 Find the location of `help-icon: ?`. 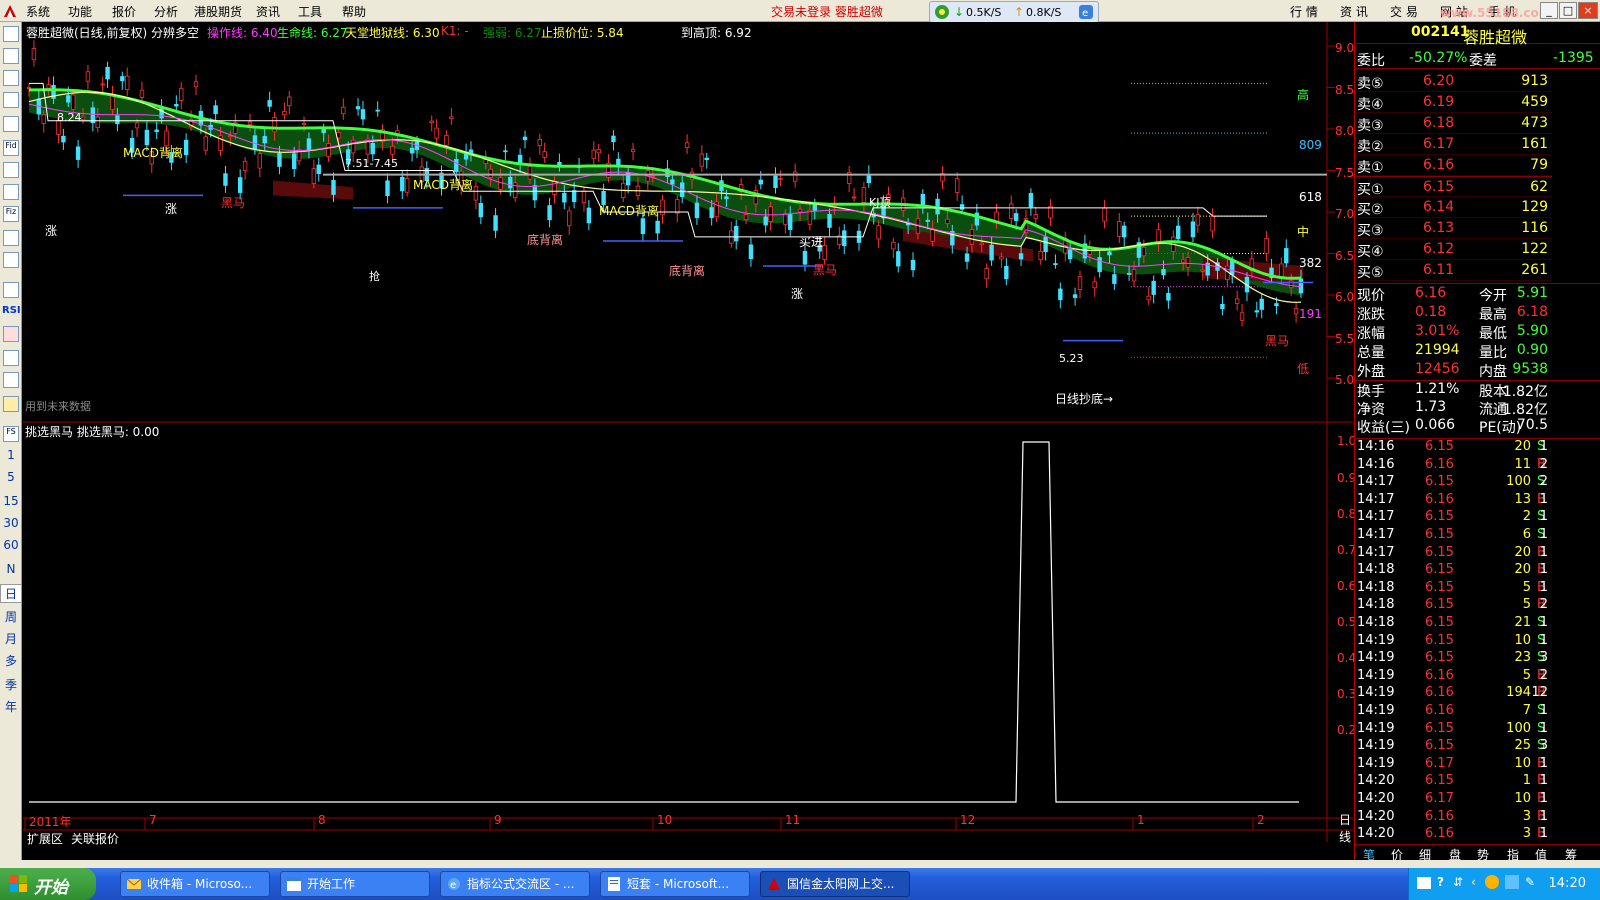

help-icon: ? is located at coordinates (1440, 882).